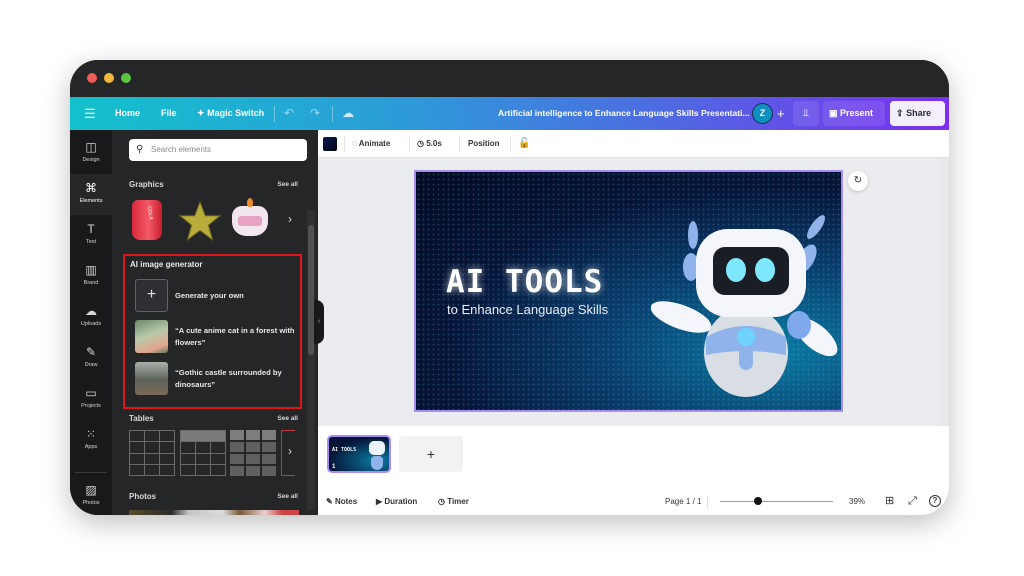 The height and width of the screenshot is (576, 1024). Describe the element at coordinates (143, 496) in the screenshot. I see `photos-heading: Photos` at that location.